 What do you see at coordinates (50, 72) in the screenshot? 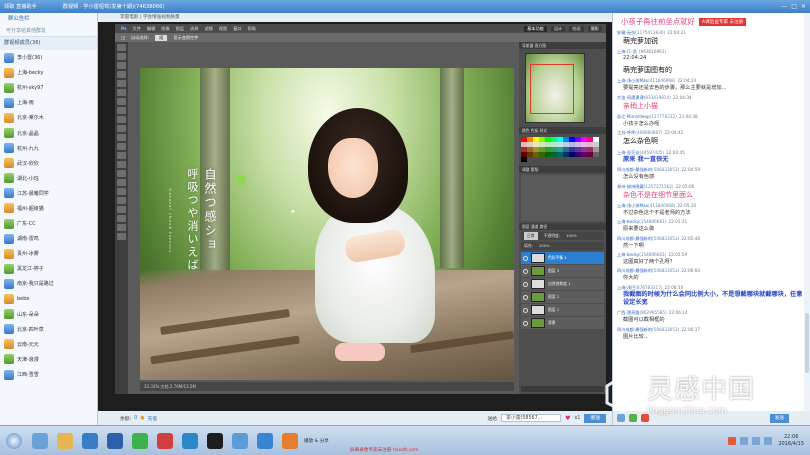
I see `member-item: 上海-becky` at bounding box center [50, 72].